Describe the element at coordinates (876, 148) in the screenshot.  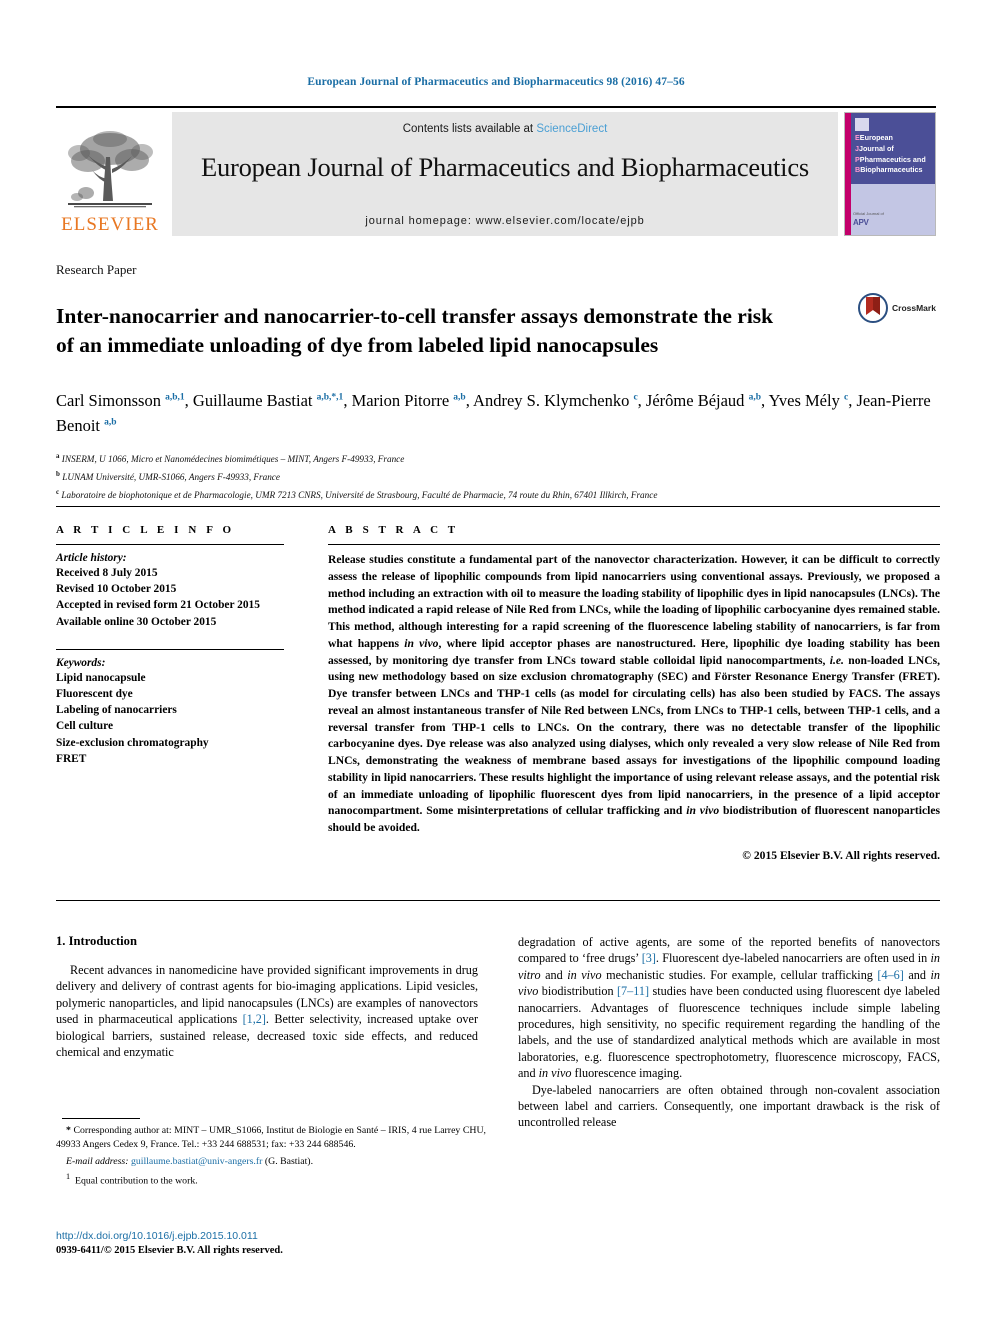
I see `cover-line-2: Journal of` at that location.